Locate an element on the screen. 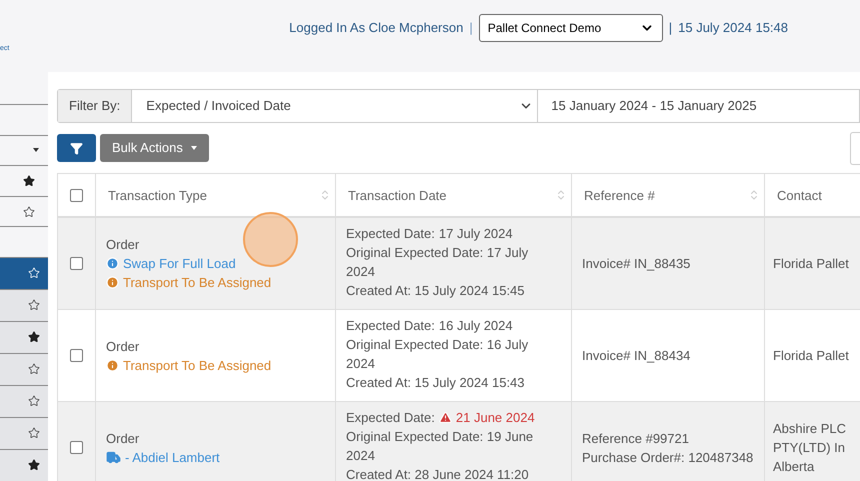 Image resolution: width=860 pixels, height=481 pixels. original-date-text: Original Expected Date: 17 July 2024 is located at coordinates (438, 262).